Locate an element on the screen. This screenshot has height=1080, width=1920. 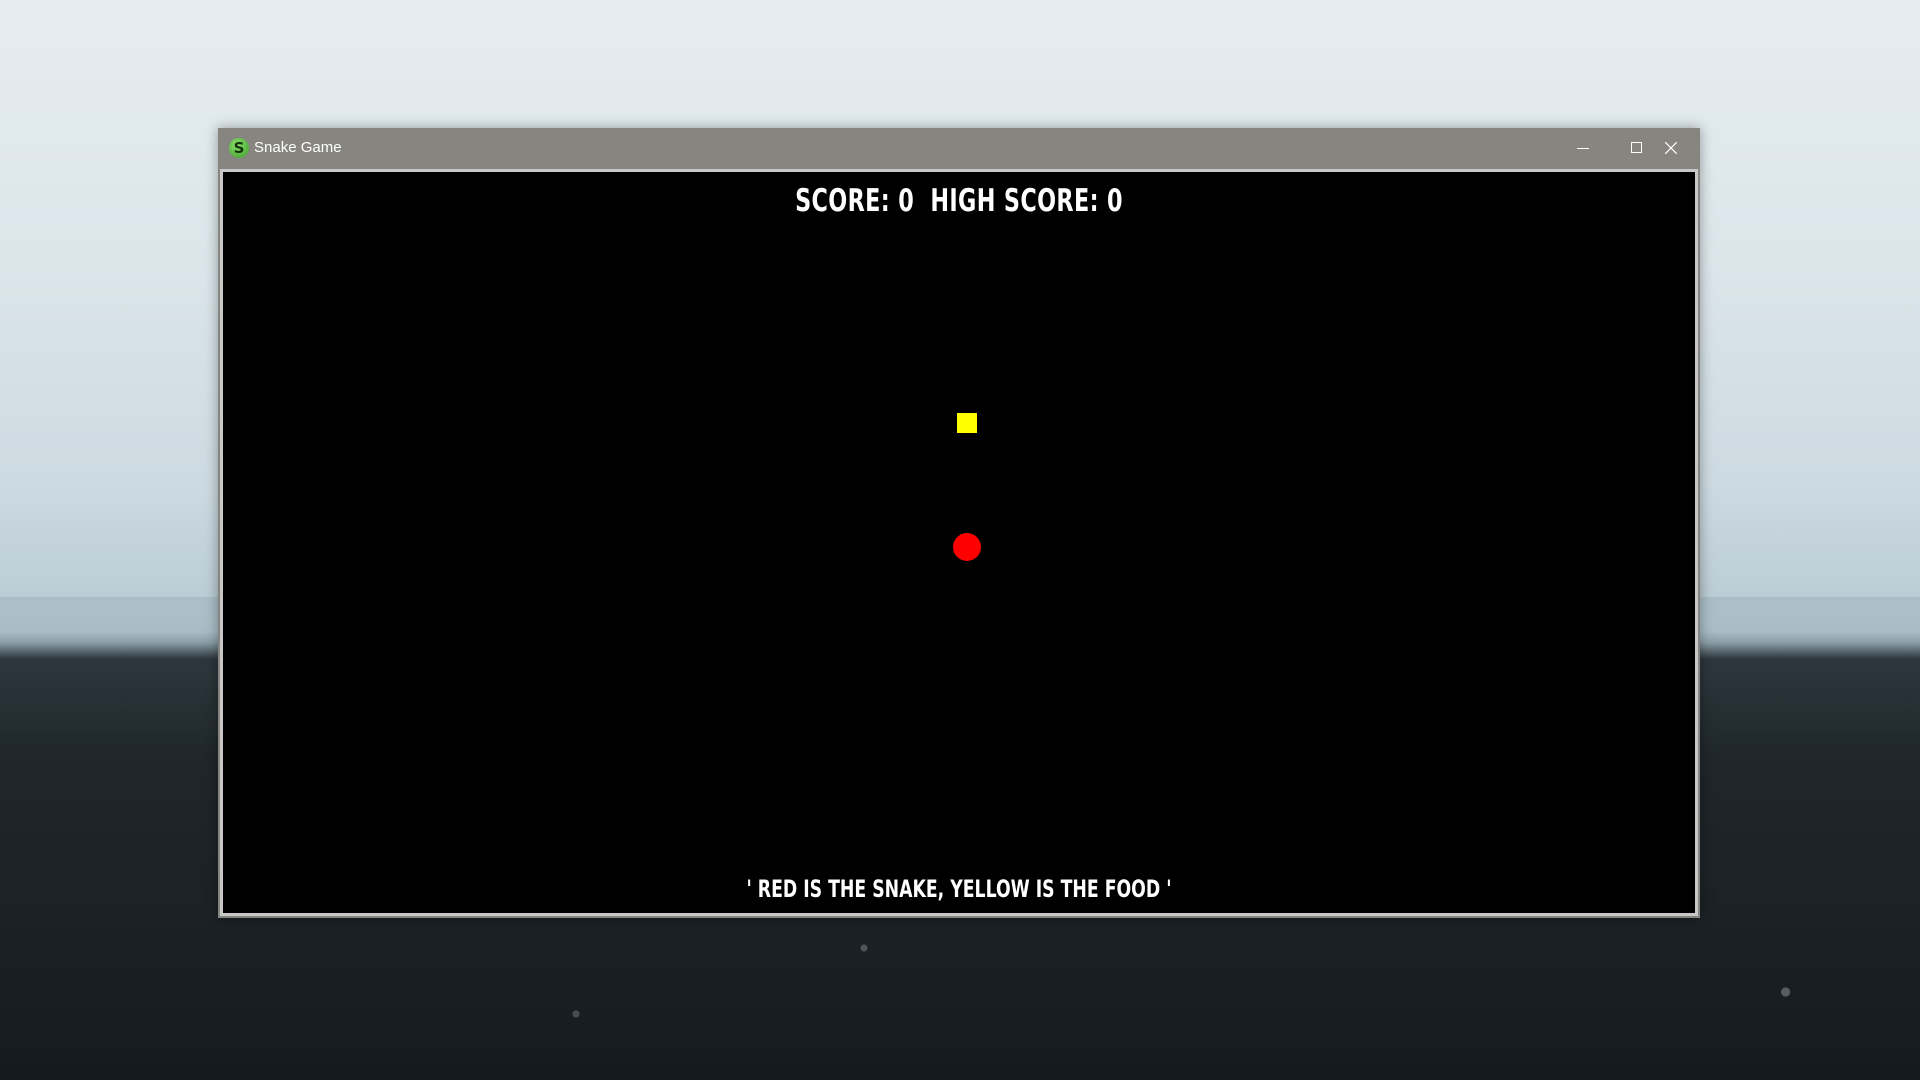
score-label: SCORE: 0 is located at coordinates (855, 201).